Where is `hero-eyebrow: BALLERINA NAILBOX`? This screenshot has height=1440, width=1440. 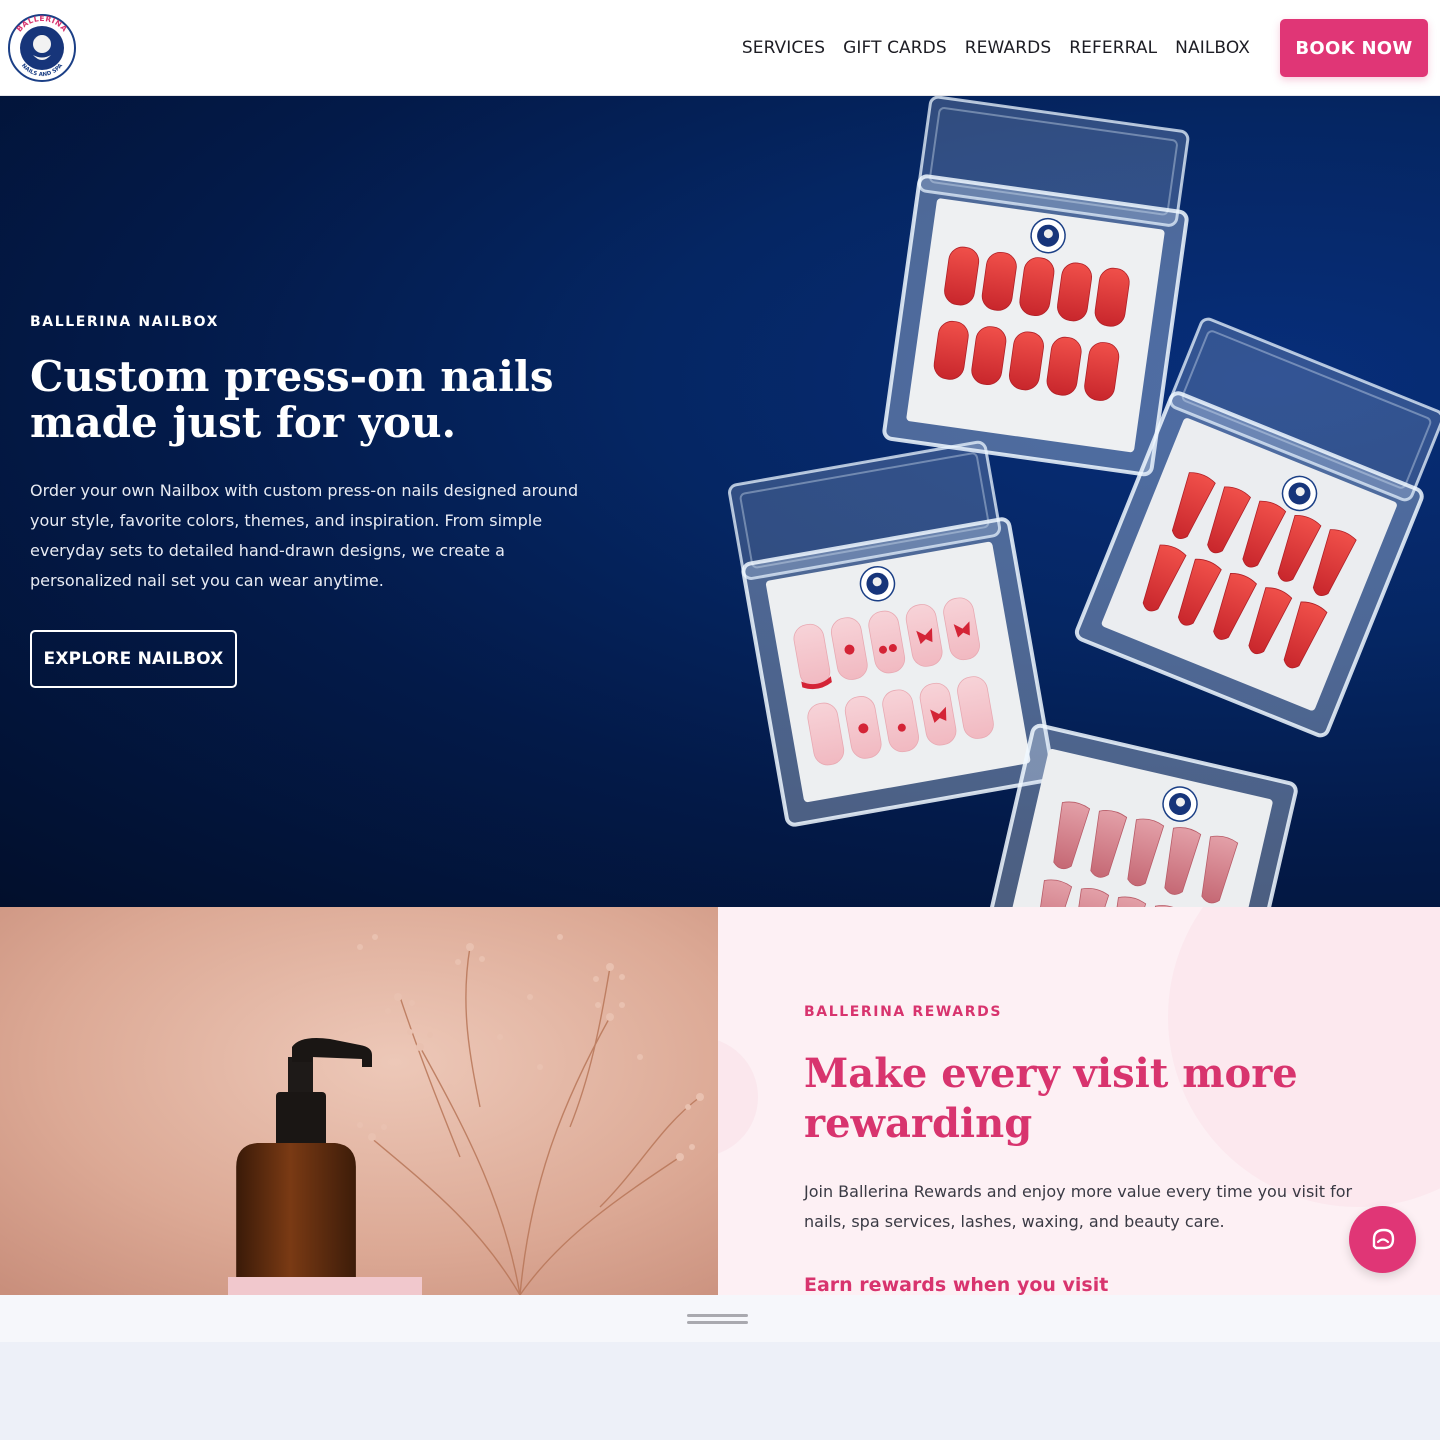 hero-eyebrow: BALLERINA NAILBOX is located at coordinates (125, 322).